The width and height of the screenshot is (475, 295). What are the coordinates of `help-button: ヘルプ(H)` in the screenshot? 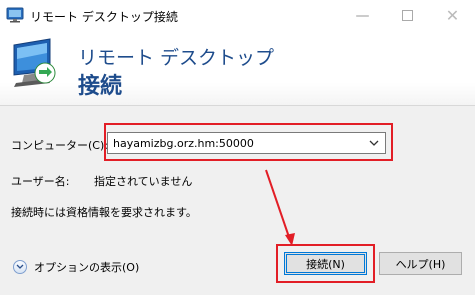 It's located at (420, 263).